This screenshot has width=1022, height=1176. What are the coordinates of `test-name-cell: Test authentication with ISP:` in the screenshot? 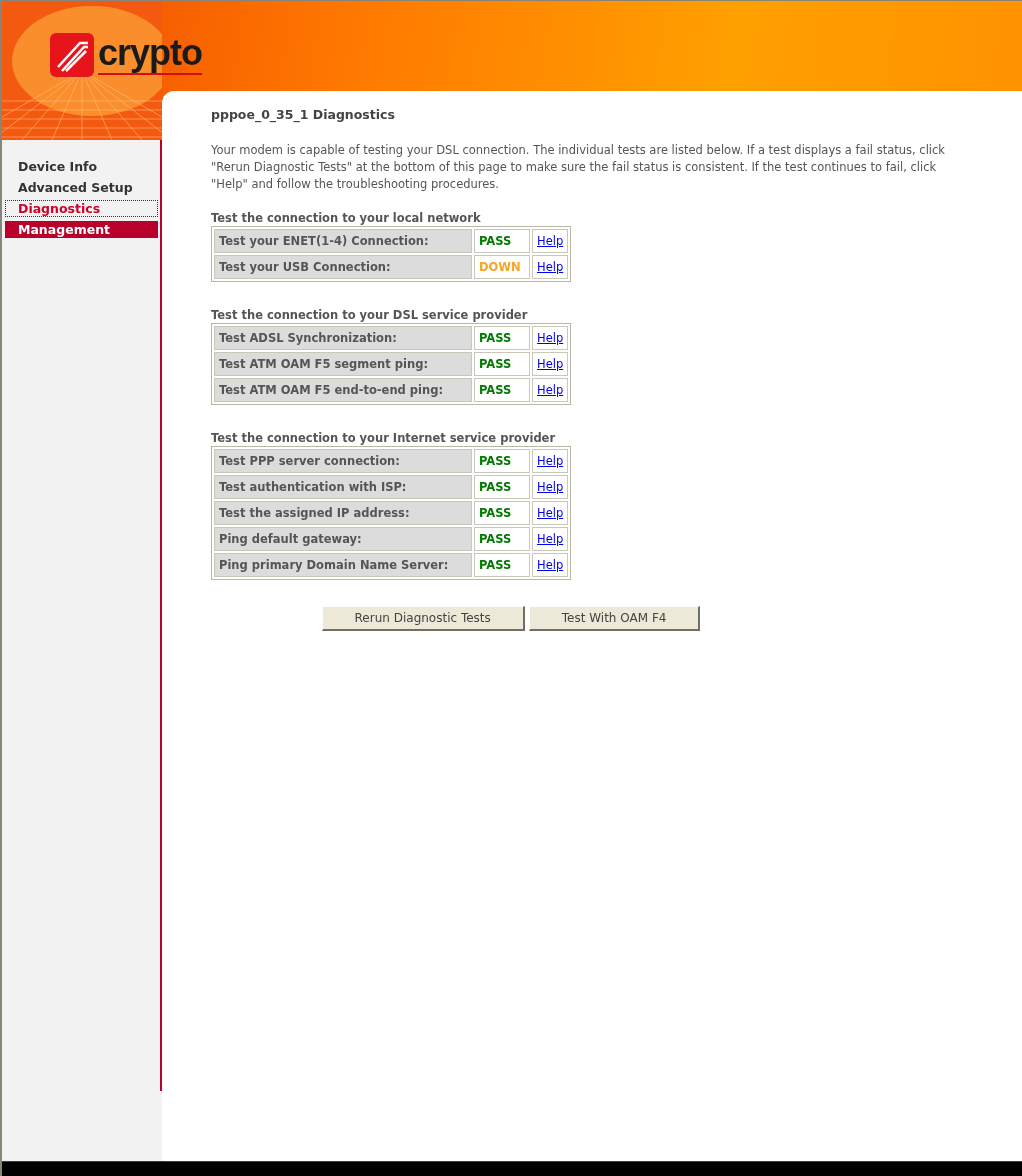 It's located at (343, 487).